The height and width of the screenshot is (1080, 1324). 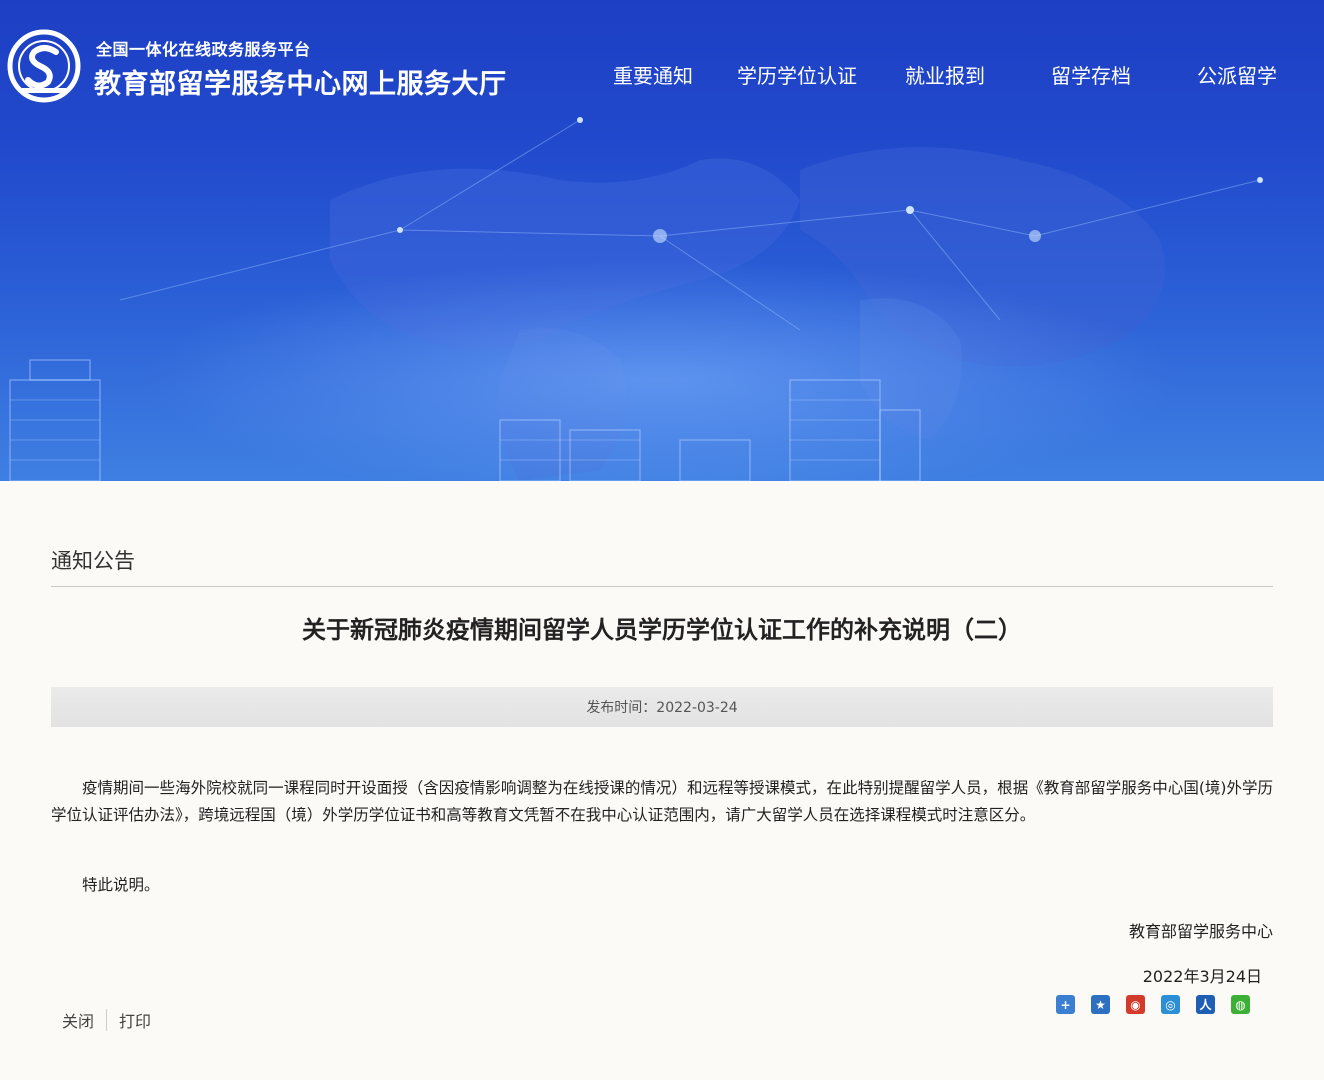 What do you see at coordinates (1170, 1004) in the screenshot?
I see `tencent-weibo-icon: ◎` at bounding box center [1170, 1004].